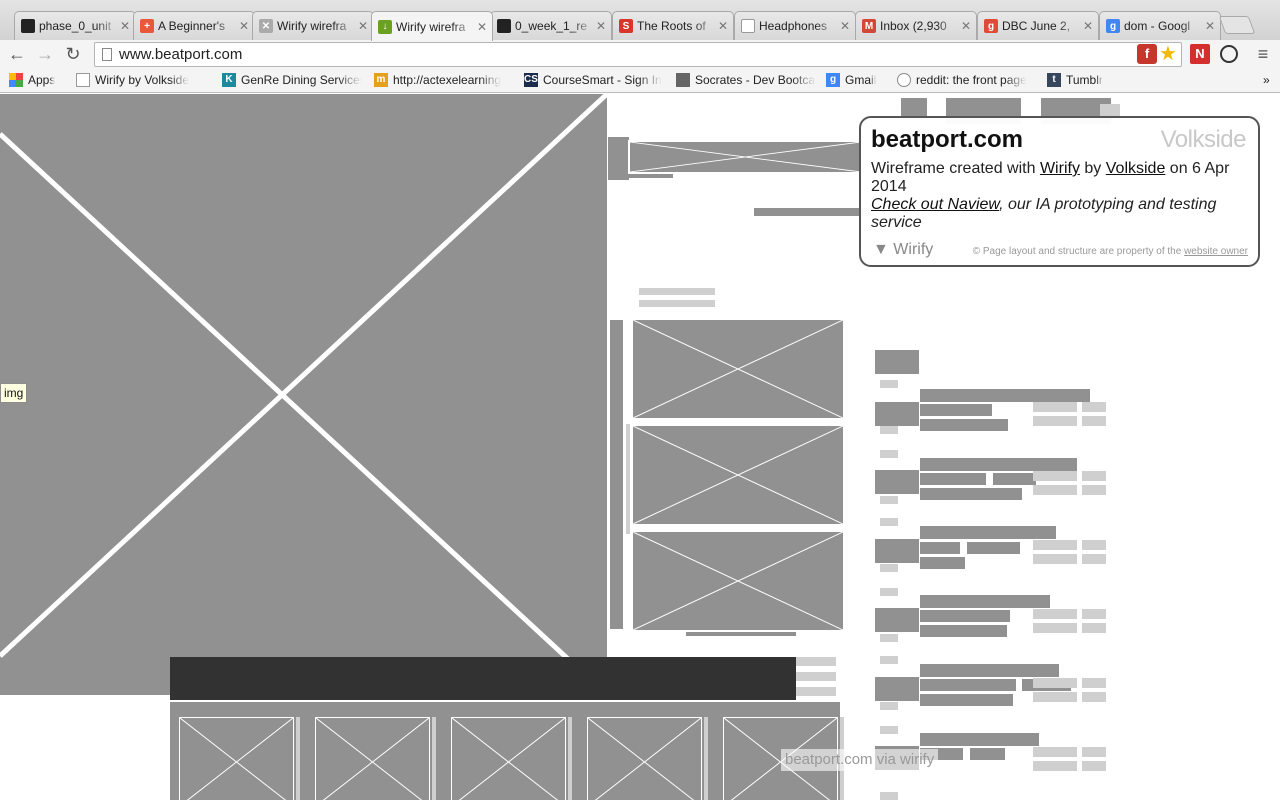  Describe the element at coordinates (1237, 25) in the screenshot. I see `new-tab-button` at that location.